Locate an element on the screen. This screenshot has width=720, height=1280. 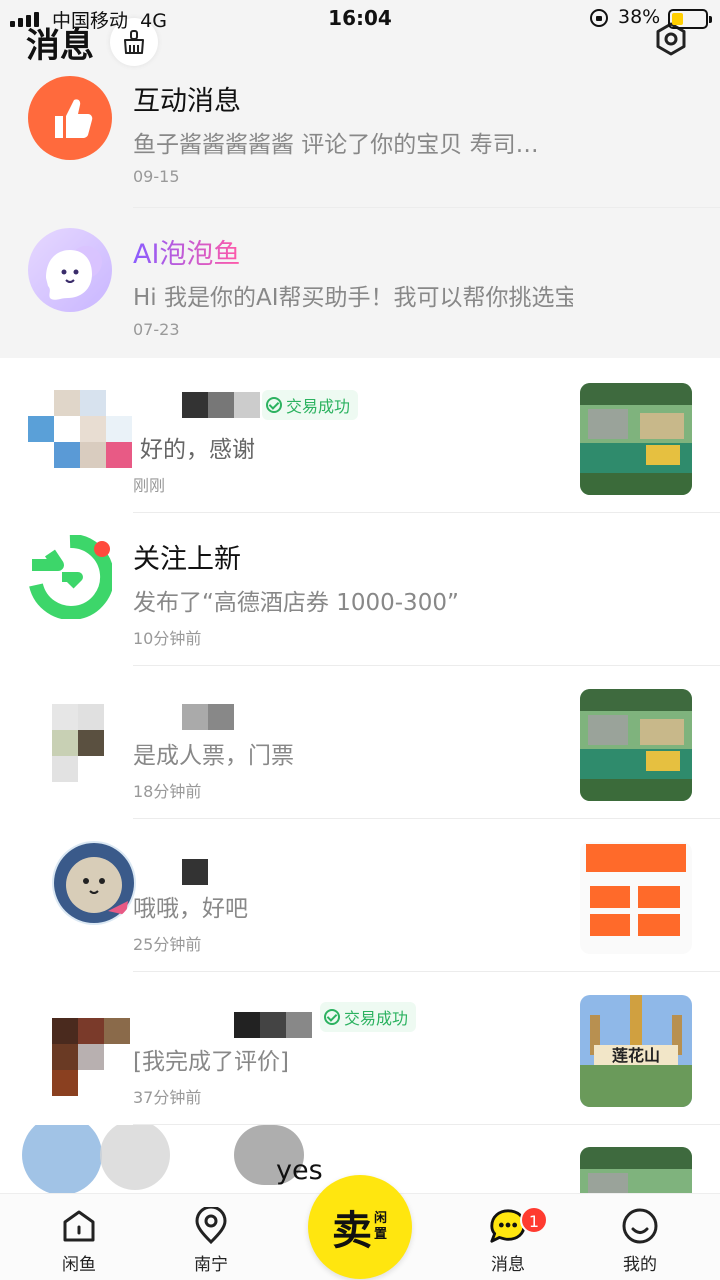
tab-label: 我的 is located at coordinates (640, 1265).